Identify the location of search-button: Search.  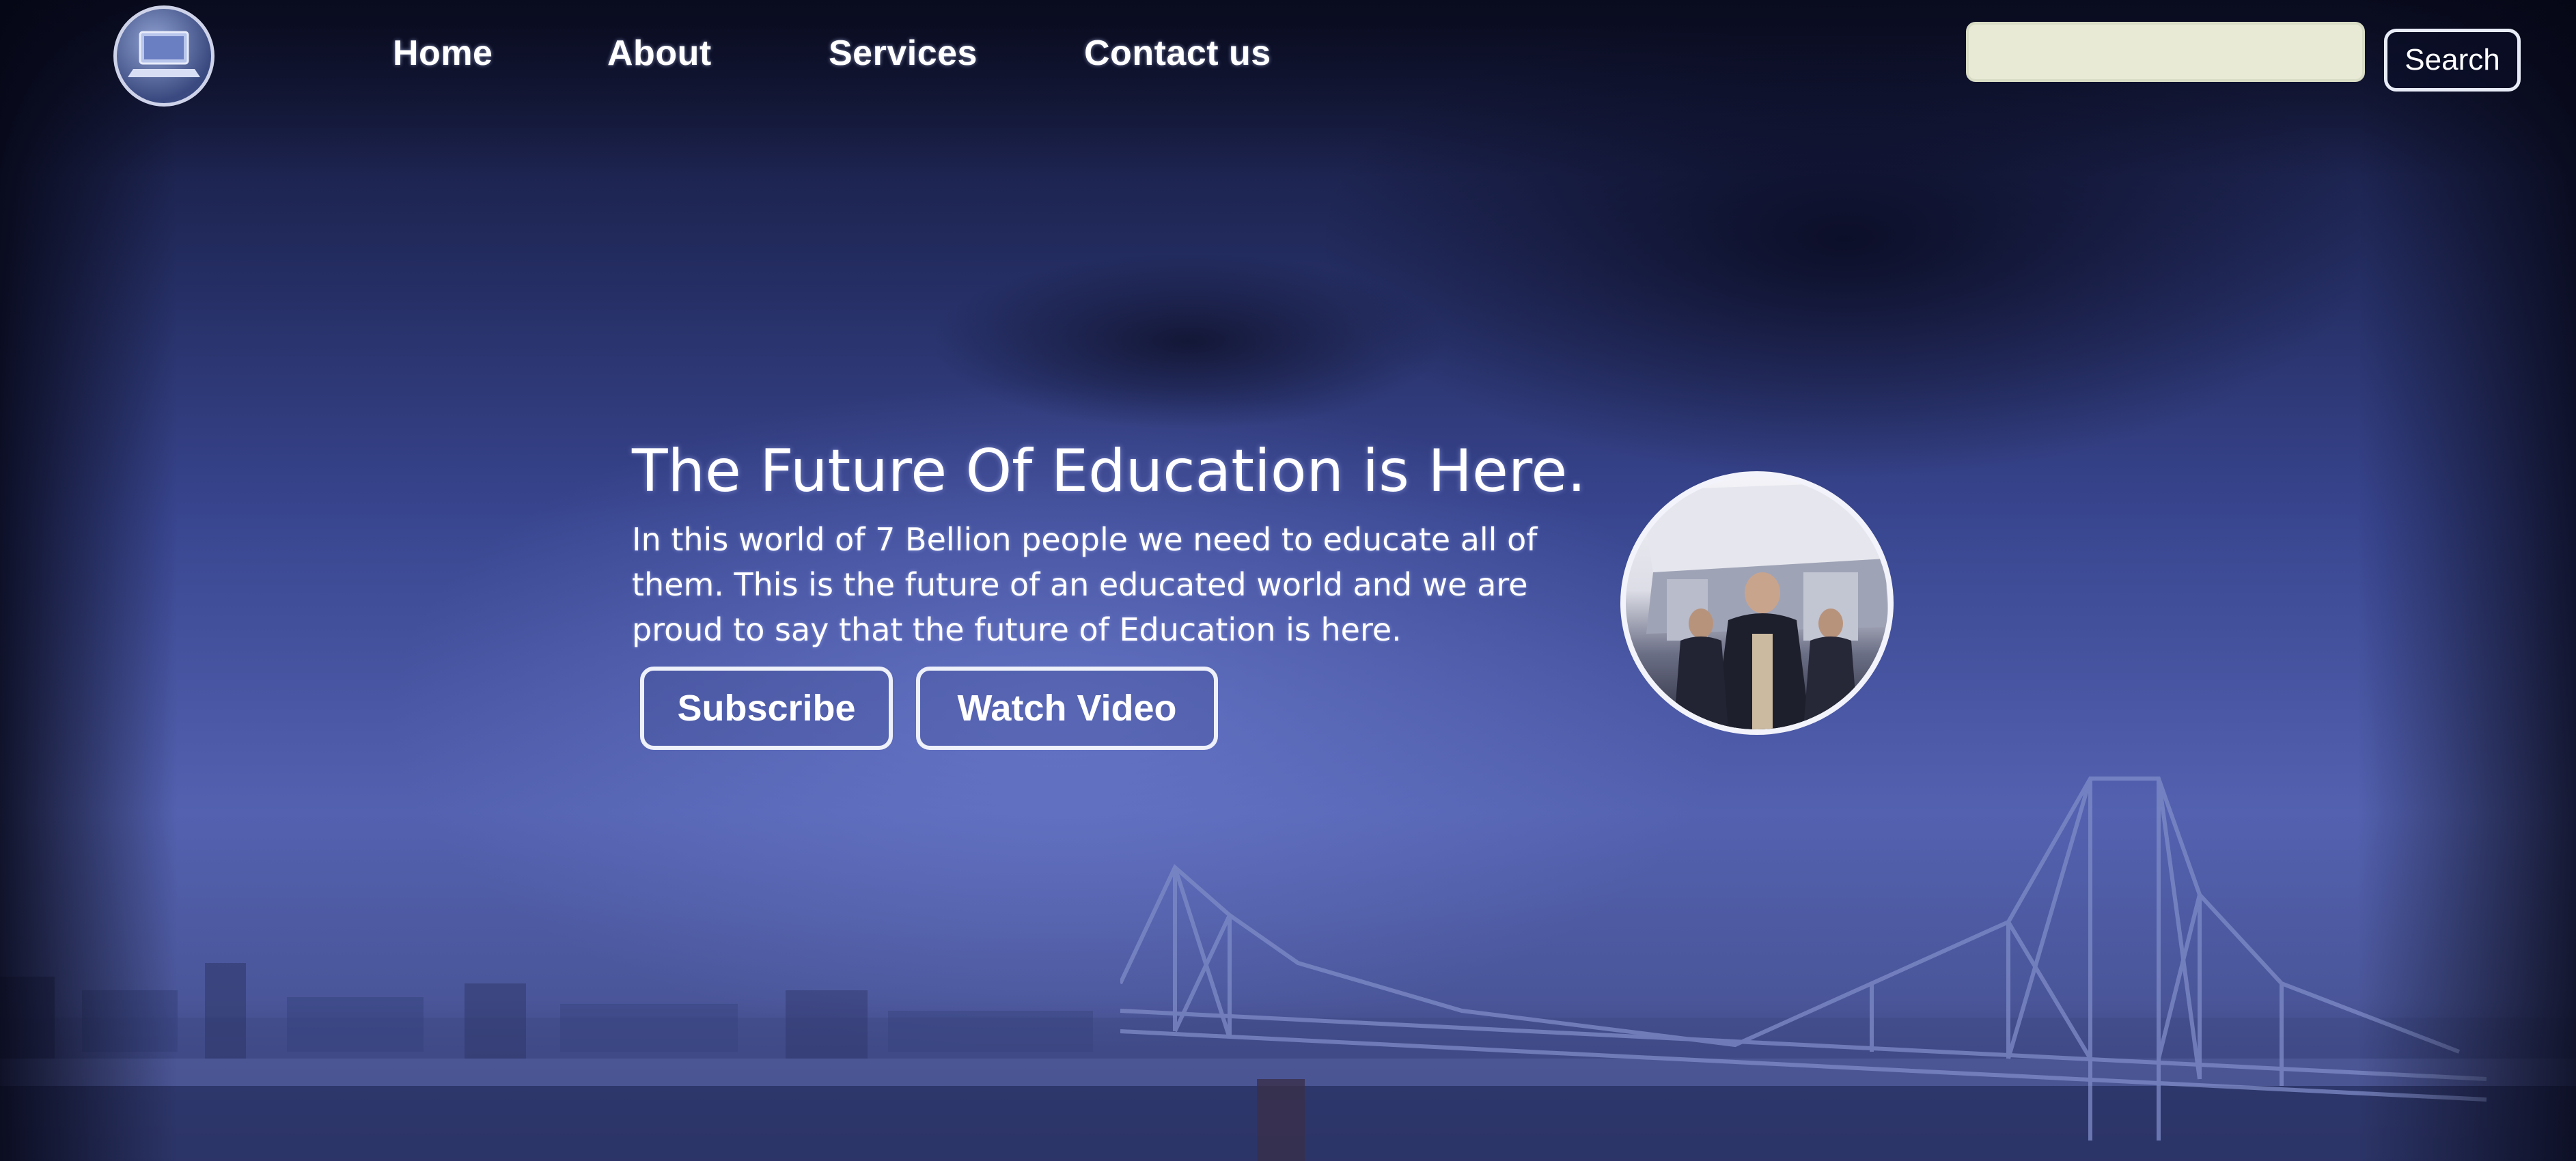
(2453, 61).